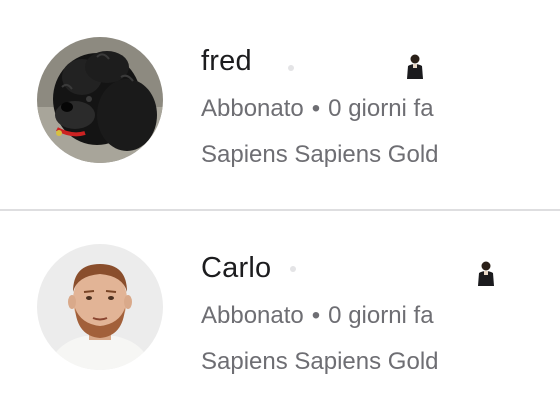 The width and height of the screenshot is (560, 419). What do you see at coordinates (226, 61) in the screenshot?
I see `member-name: fred` at bounding box center [226, 61].